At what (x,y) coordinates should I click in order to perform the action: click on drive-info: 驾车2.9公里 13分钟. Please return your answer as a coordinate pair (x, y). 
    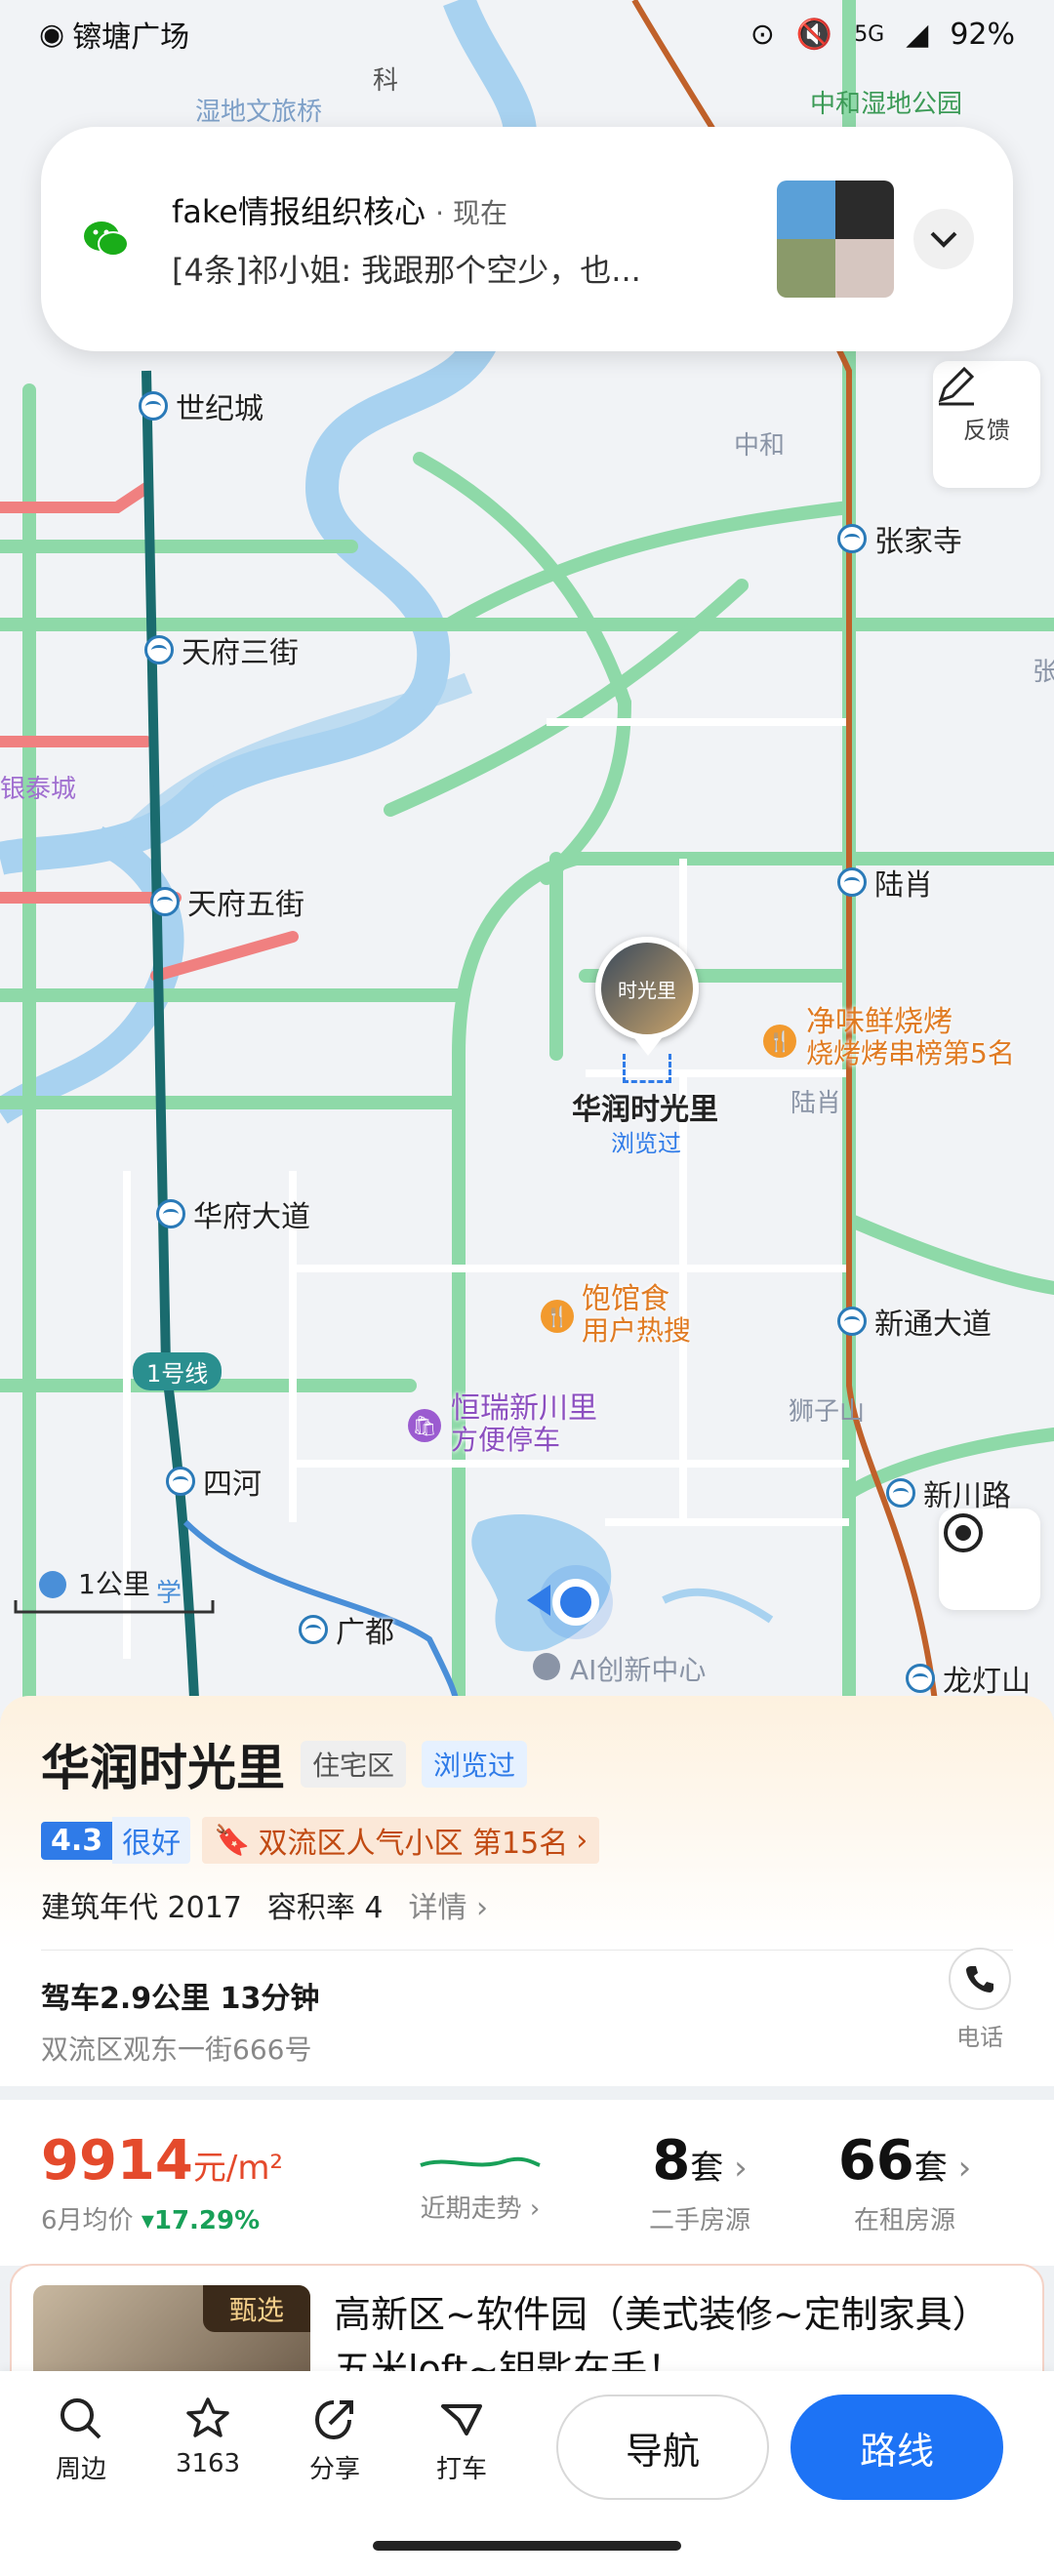
    Looking at the image, I should click on (180, 1999).